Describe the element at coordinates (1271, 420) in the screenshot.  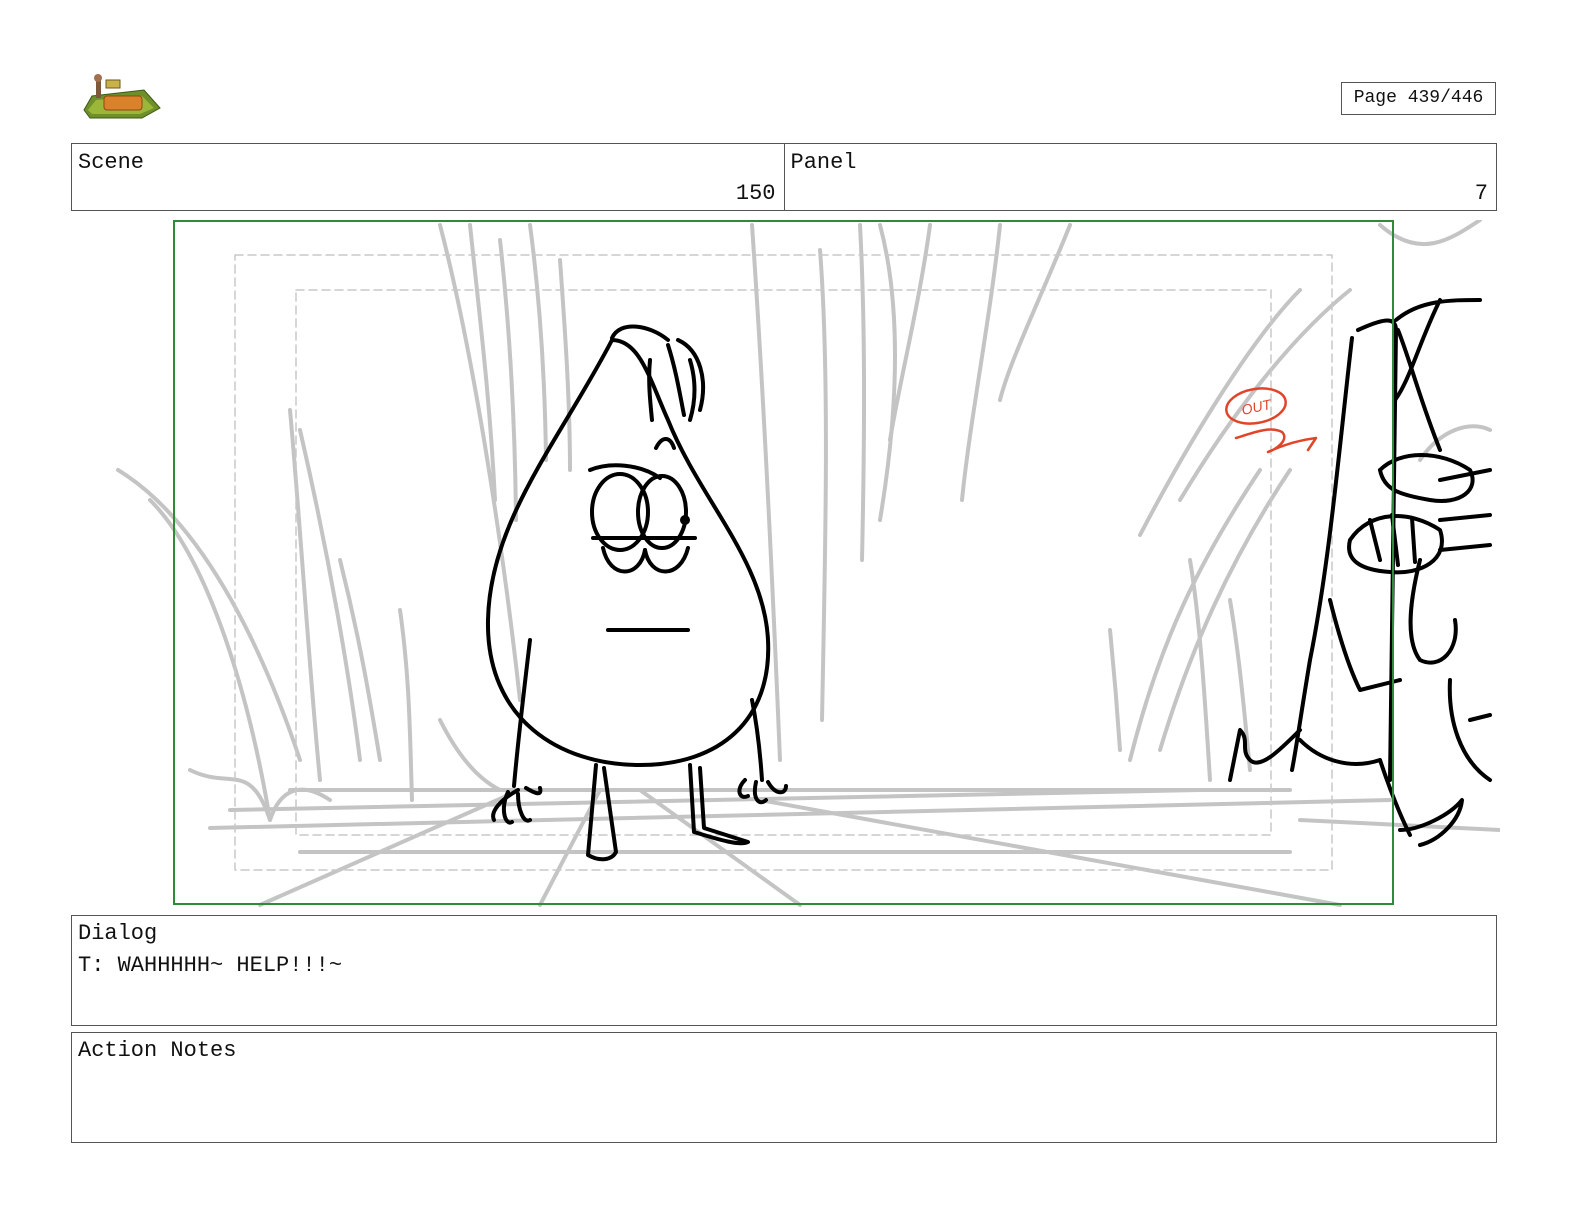
I see `out-annotation` at that location.